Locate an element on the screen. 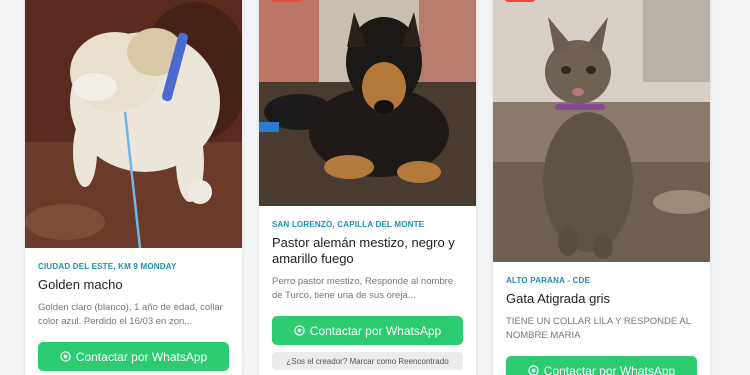 The height and width of the screenshot is (375, 750). pet-location: ALTO PARANA - CDE is located at coordinates (548, 280).